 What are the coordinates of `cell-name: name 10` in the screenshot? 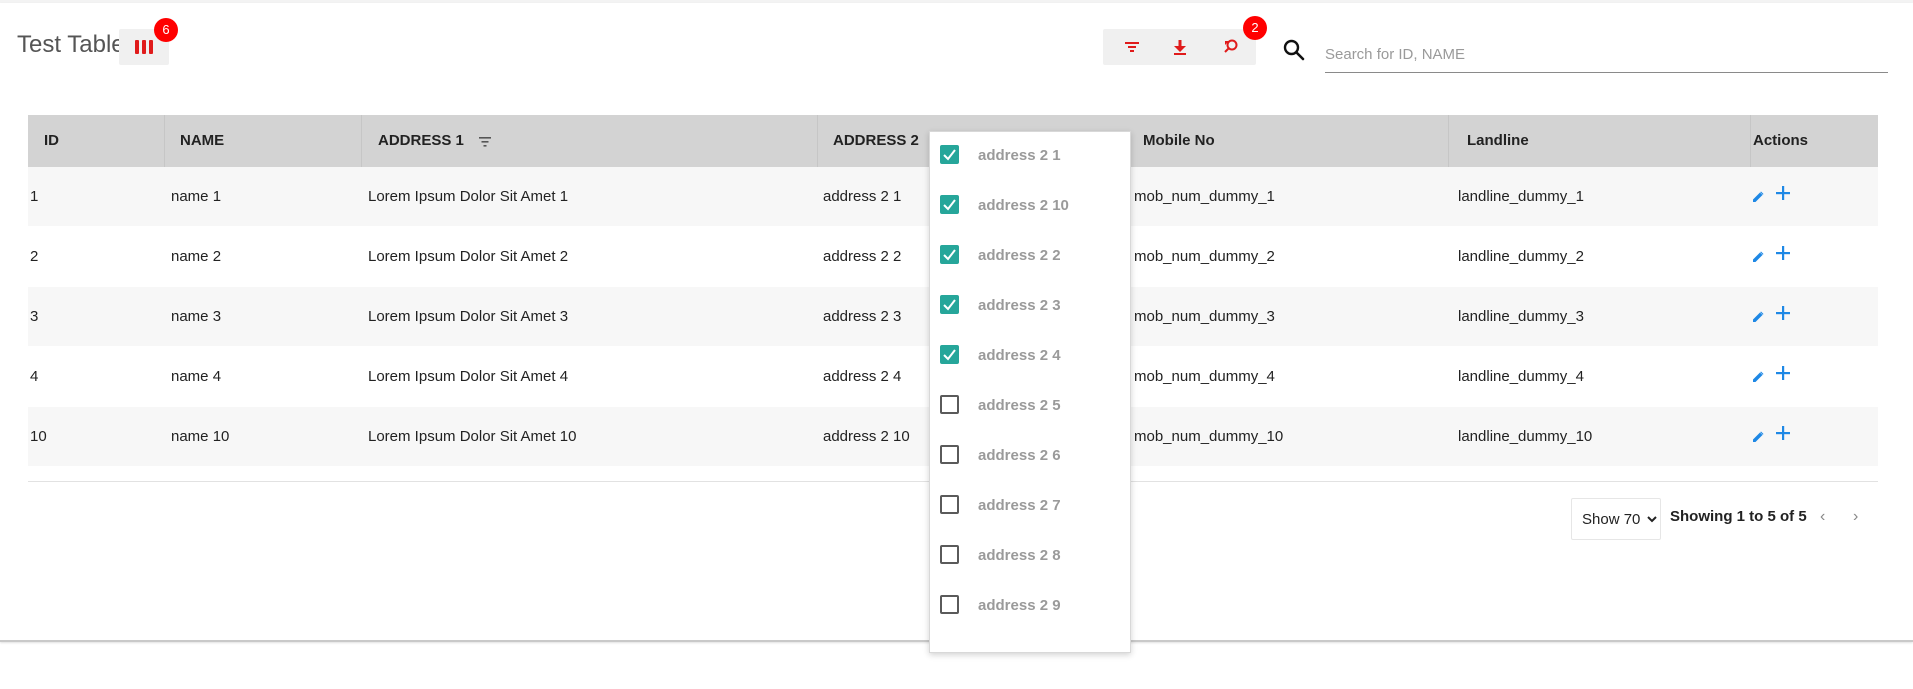 It's located at (200, 436).